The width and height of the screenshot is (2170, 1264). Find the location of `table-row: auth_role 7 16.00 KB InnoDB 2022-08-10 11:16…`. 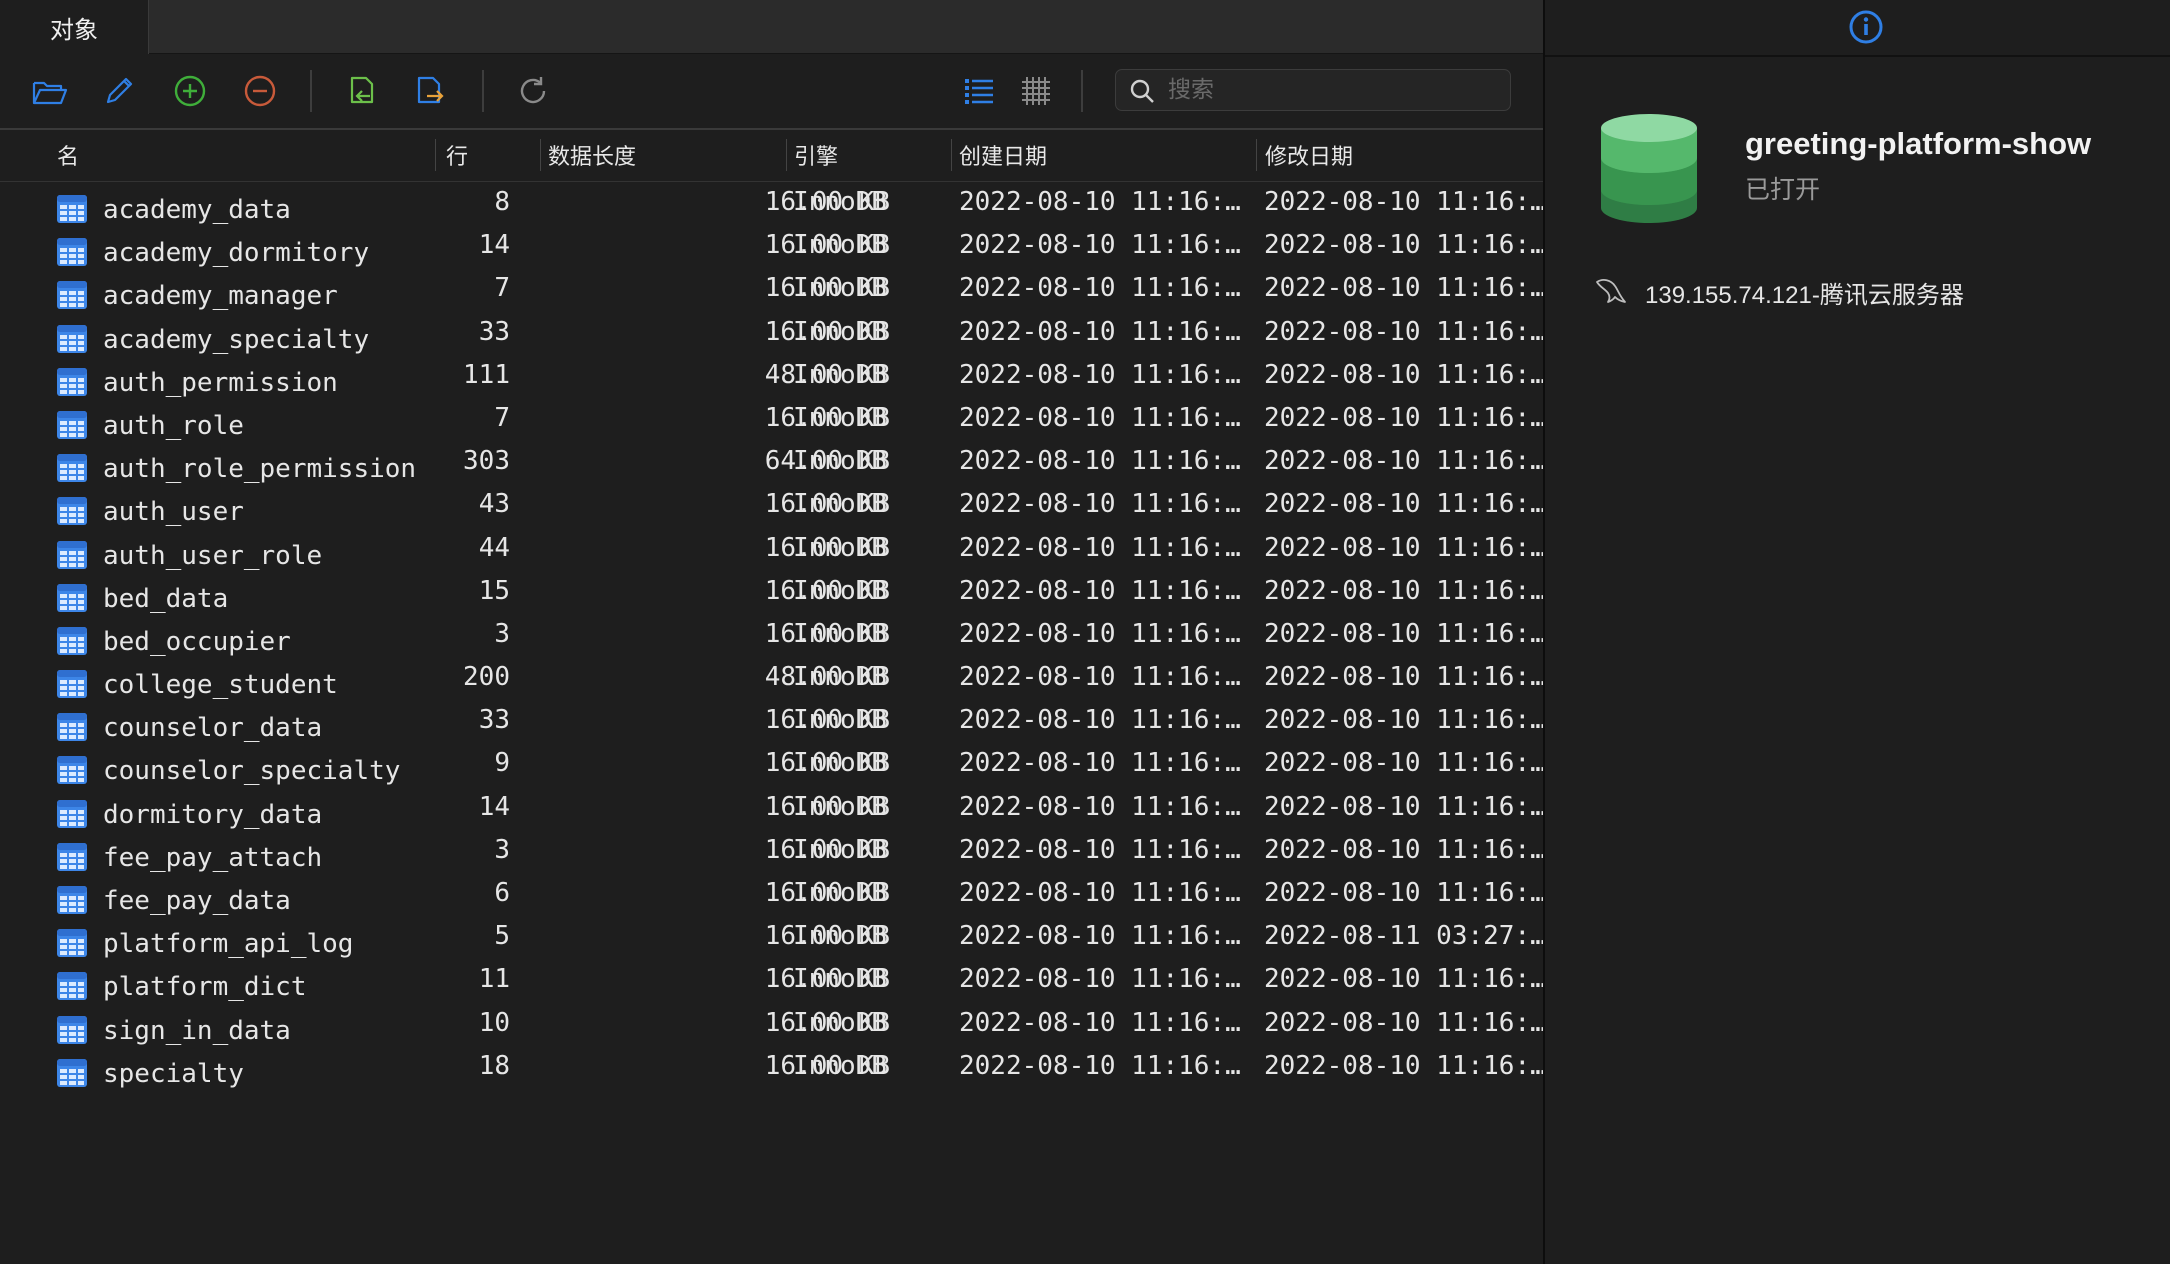

table-row: auth_role 7 16.00 KB InnoDB 2022-08-10 11:16… is located at coordinates (773, 419).